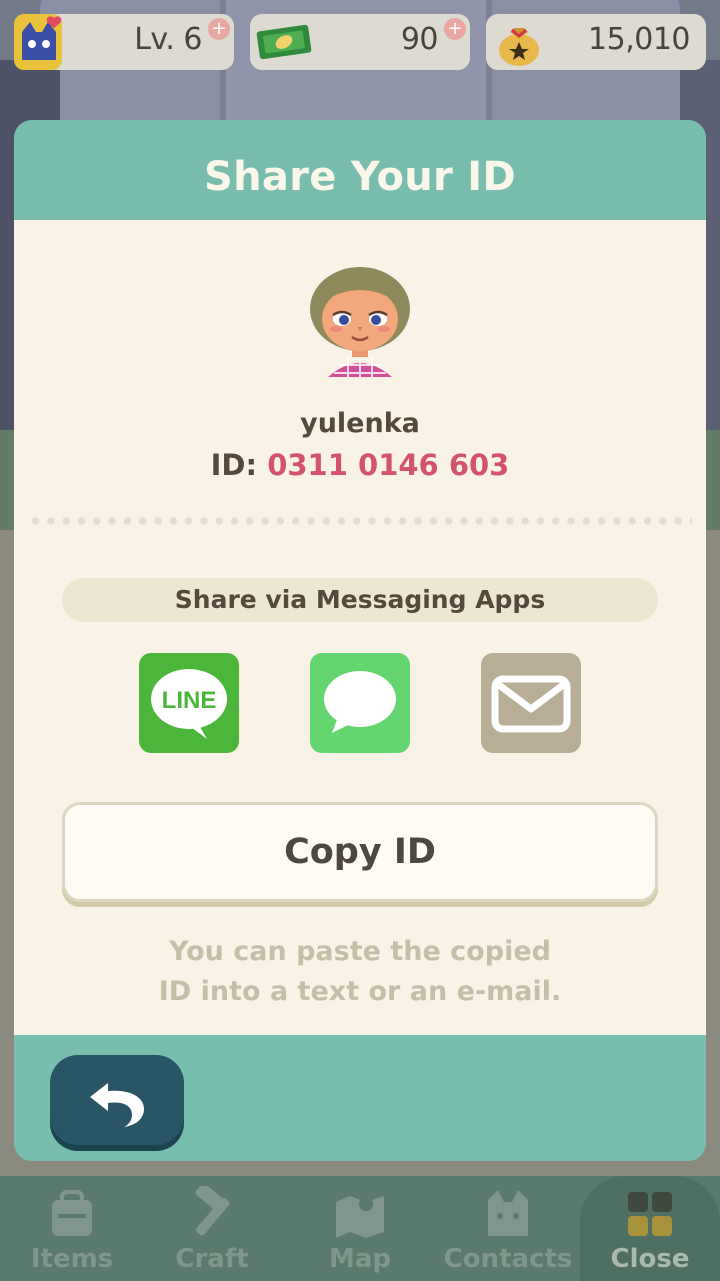  I want to click on grid-menu-icon, so click(650, 1214).